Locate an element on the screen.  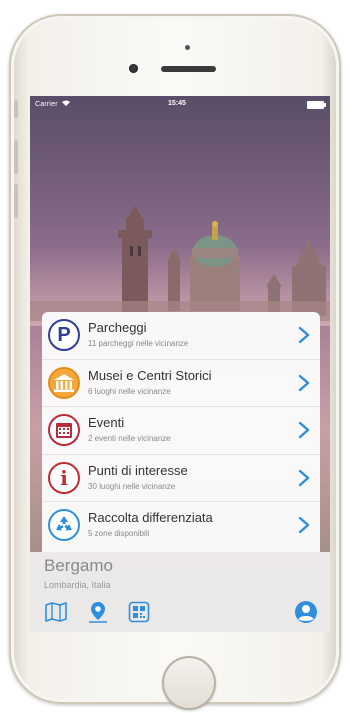
parking-icon: P is located at coordinates (64, 335).